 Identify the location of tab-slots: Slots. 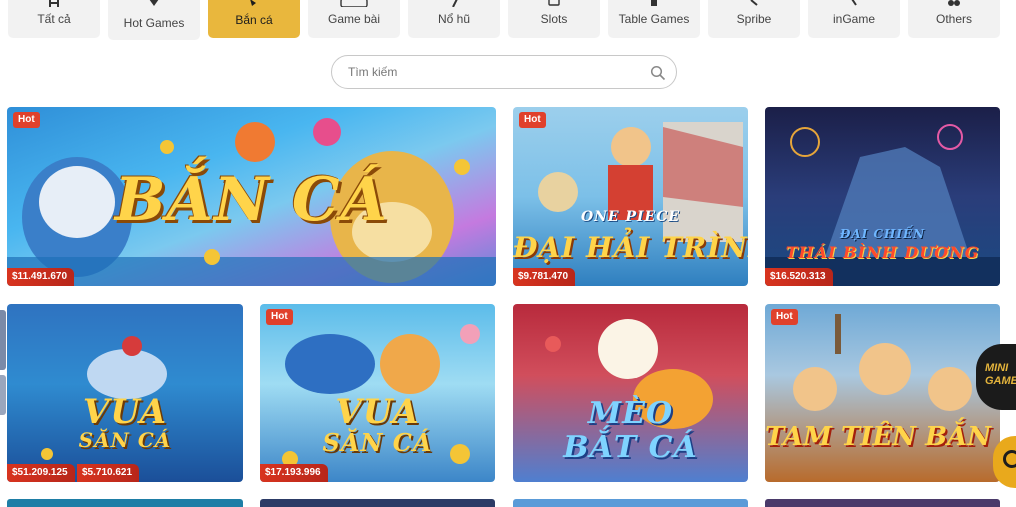
(554, 19).